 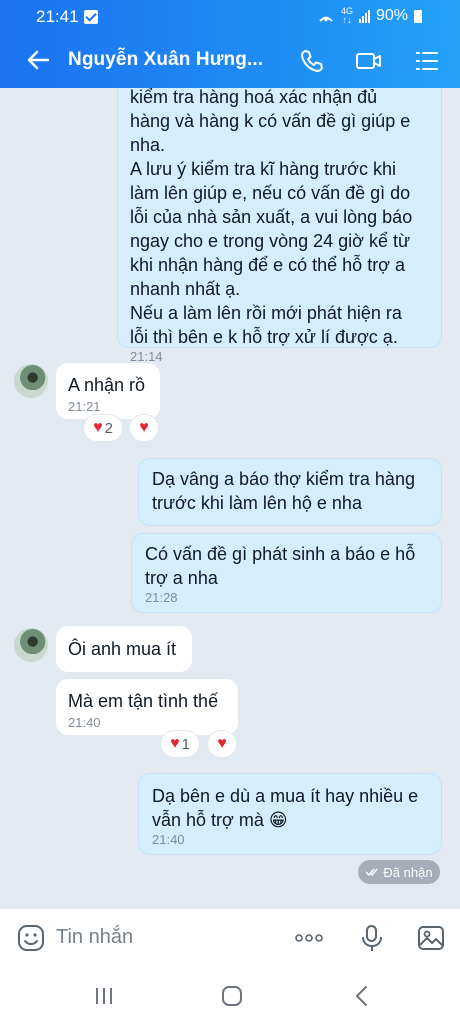 What do you see at coordinates (148, 145) in the screenshot?
I see `message-line: nha.` at bounding box center [148, 145].